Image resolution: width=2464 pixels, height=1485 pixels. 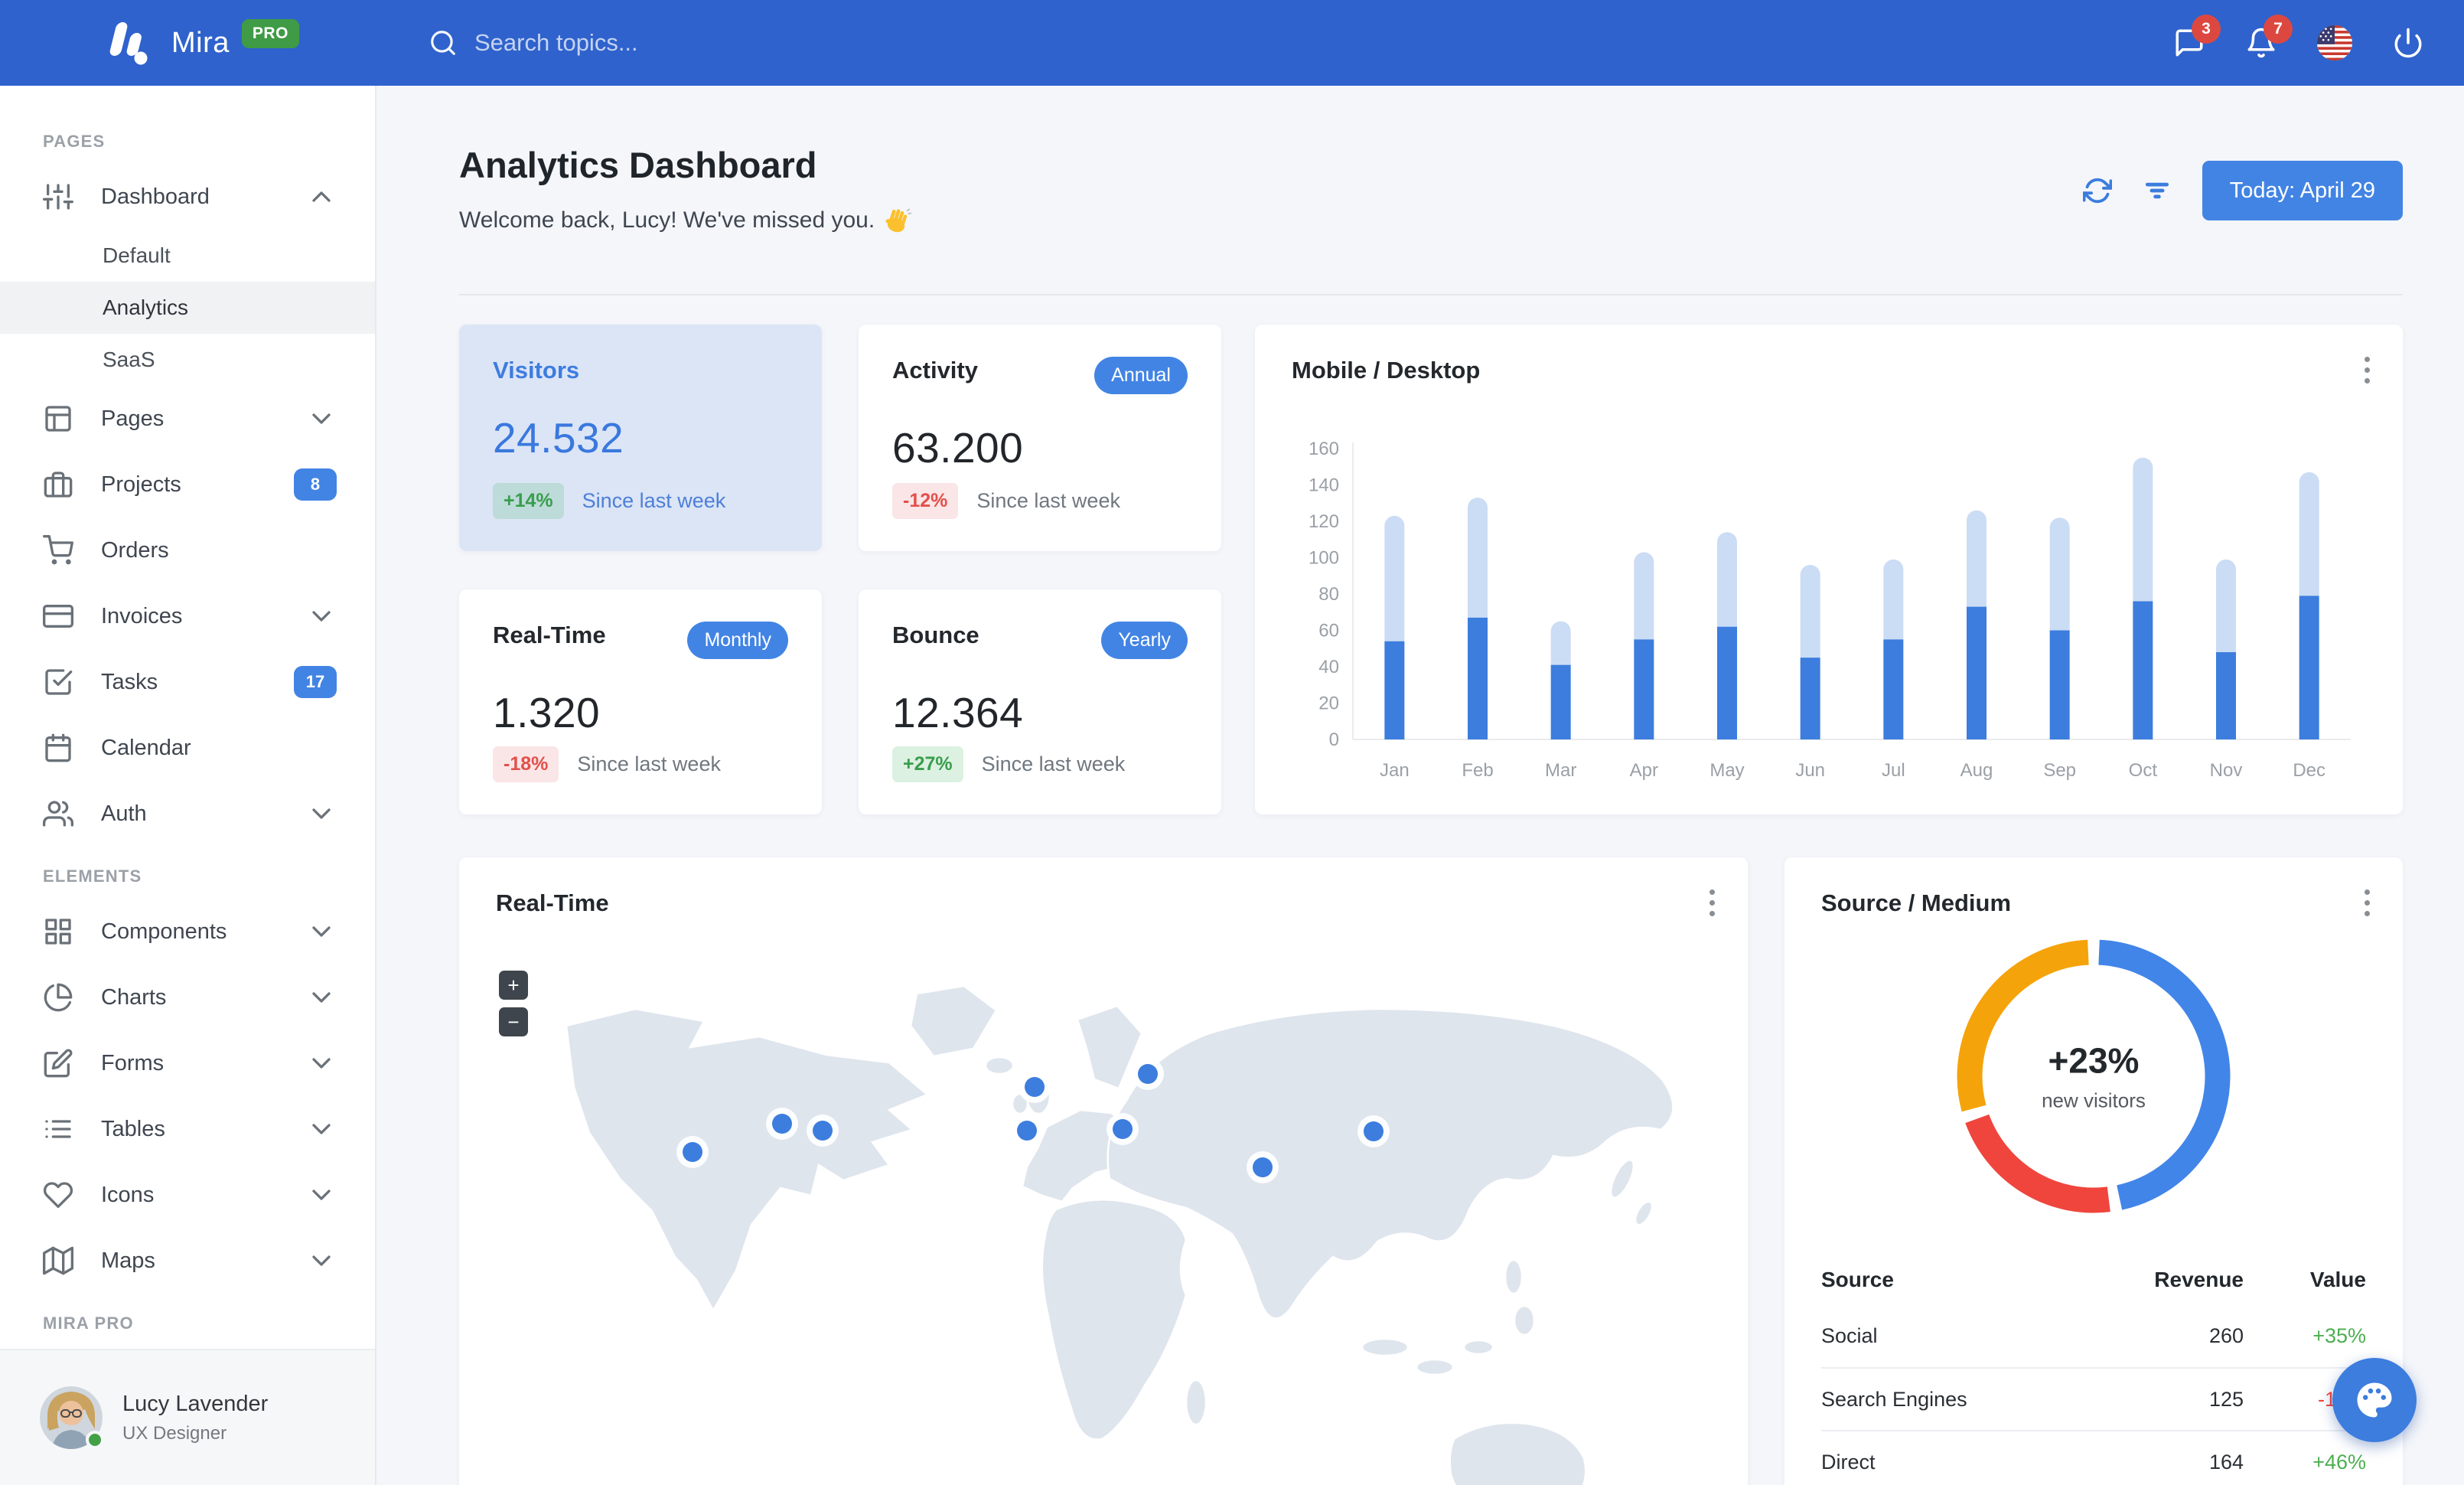 I want to click on svg-text: Dec, so click(x=2309, y=770).